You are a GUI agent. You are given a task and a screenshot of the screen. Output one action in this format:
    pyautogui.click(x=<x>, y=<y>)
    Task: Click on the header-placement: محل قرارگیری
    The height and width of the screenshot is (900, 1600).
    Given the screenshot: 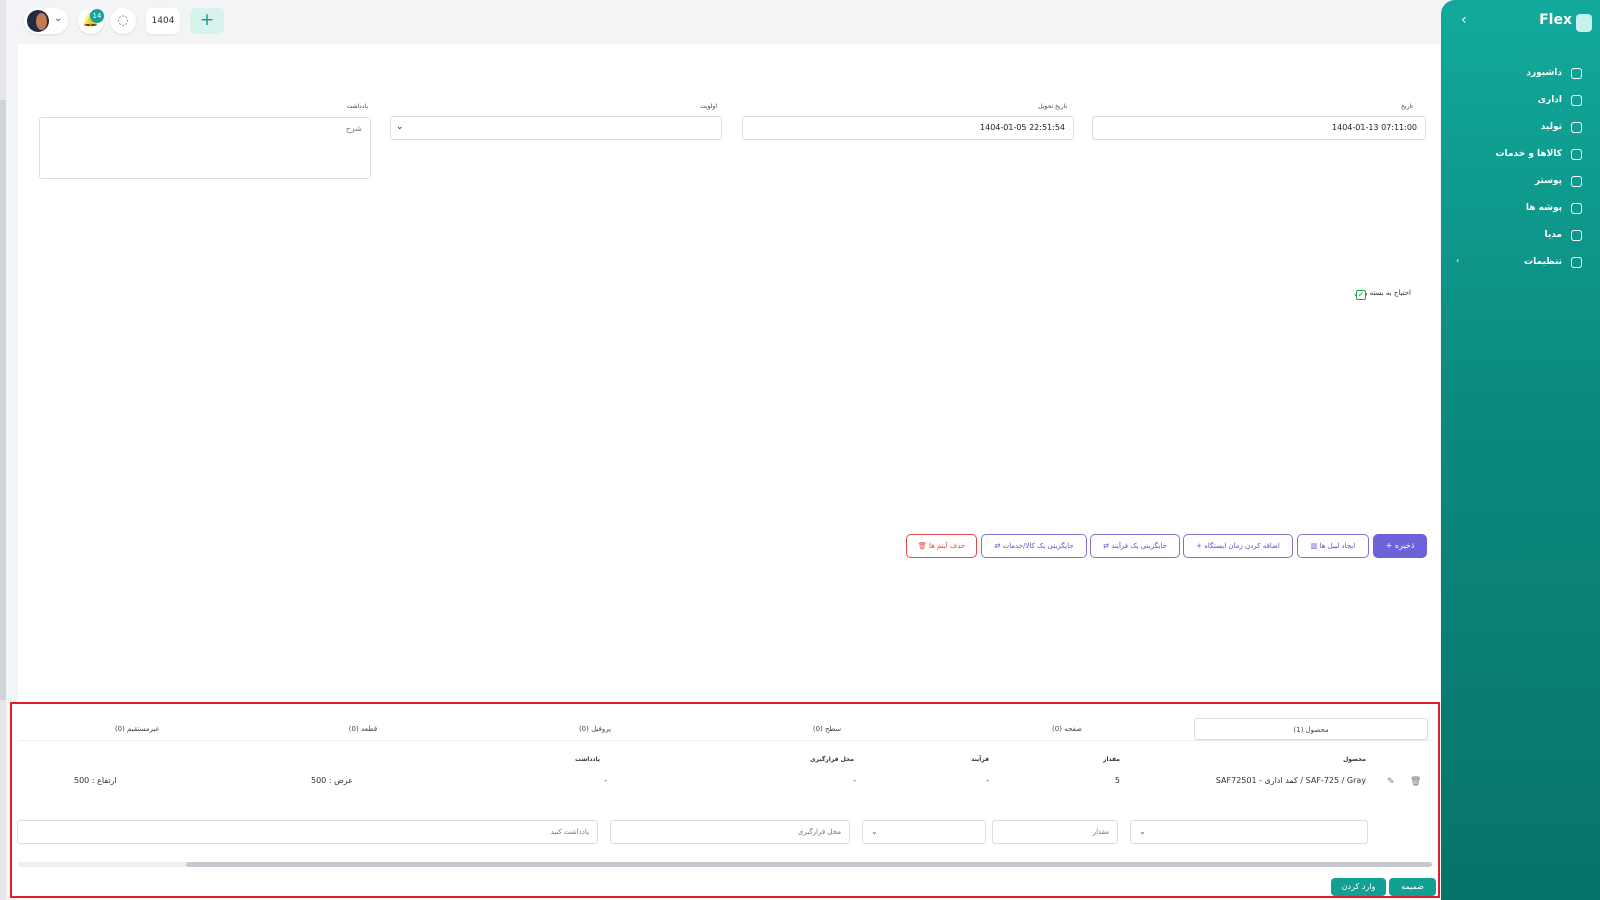 What is the action you would take?
    pyautogui.click(x=832, y=759)
    